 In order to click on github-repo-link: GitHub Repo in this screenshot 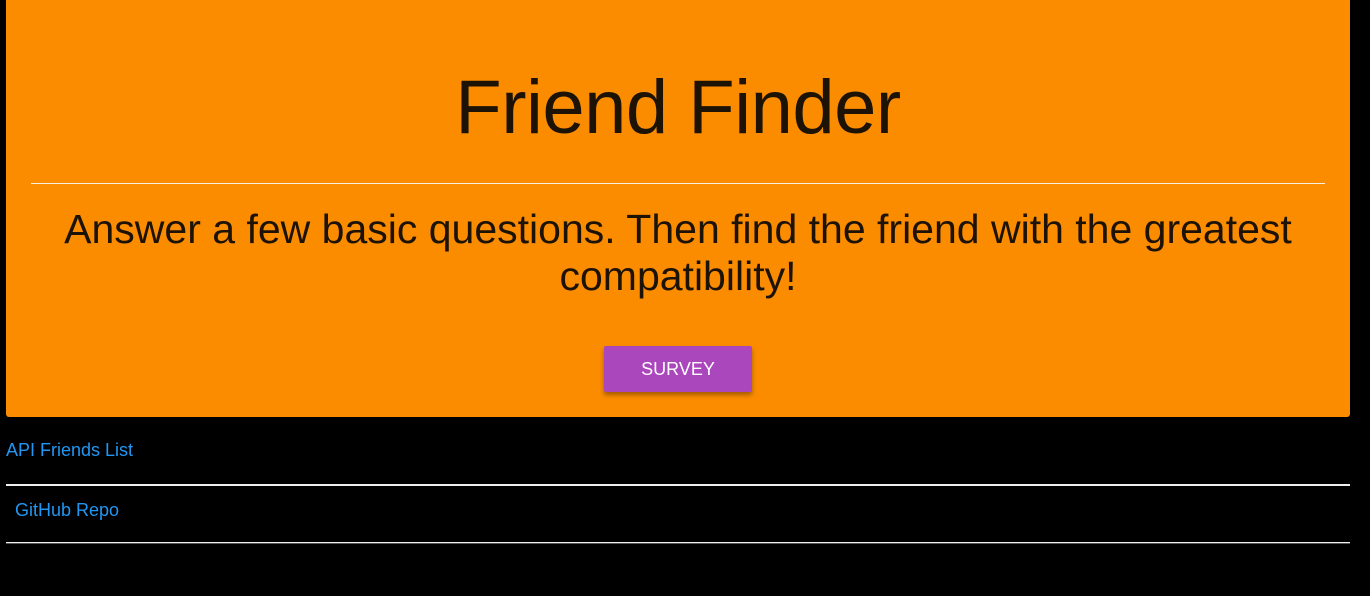, I will do `click(67, 510)`.